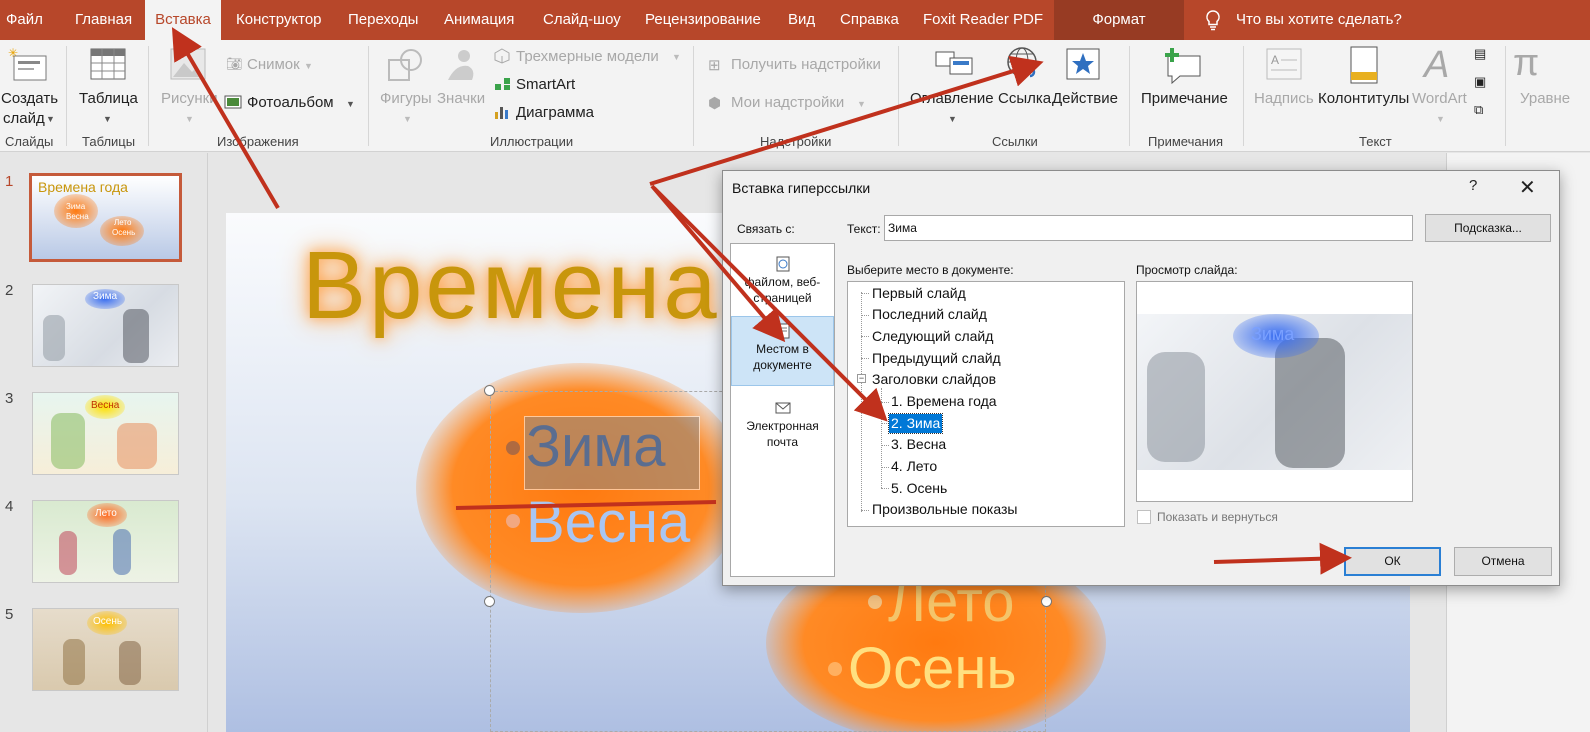  I want to click on collapse-icon: −, so click(861, 378).